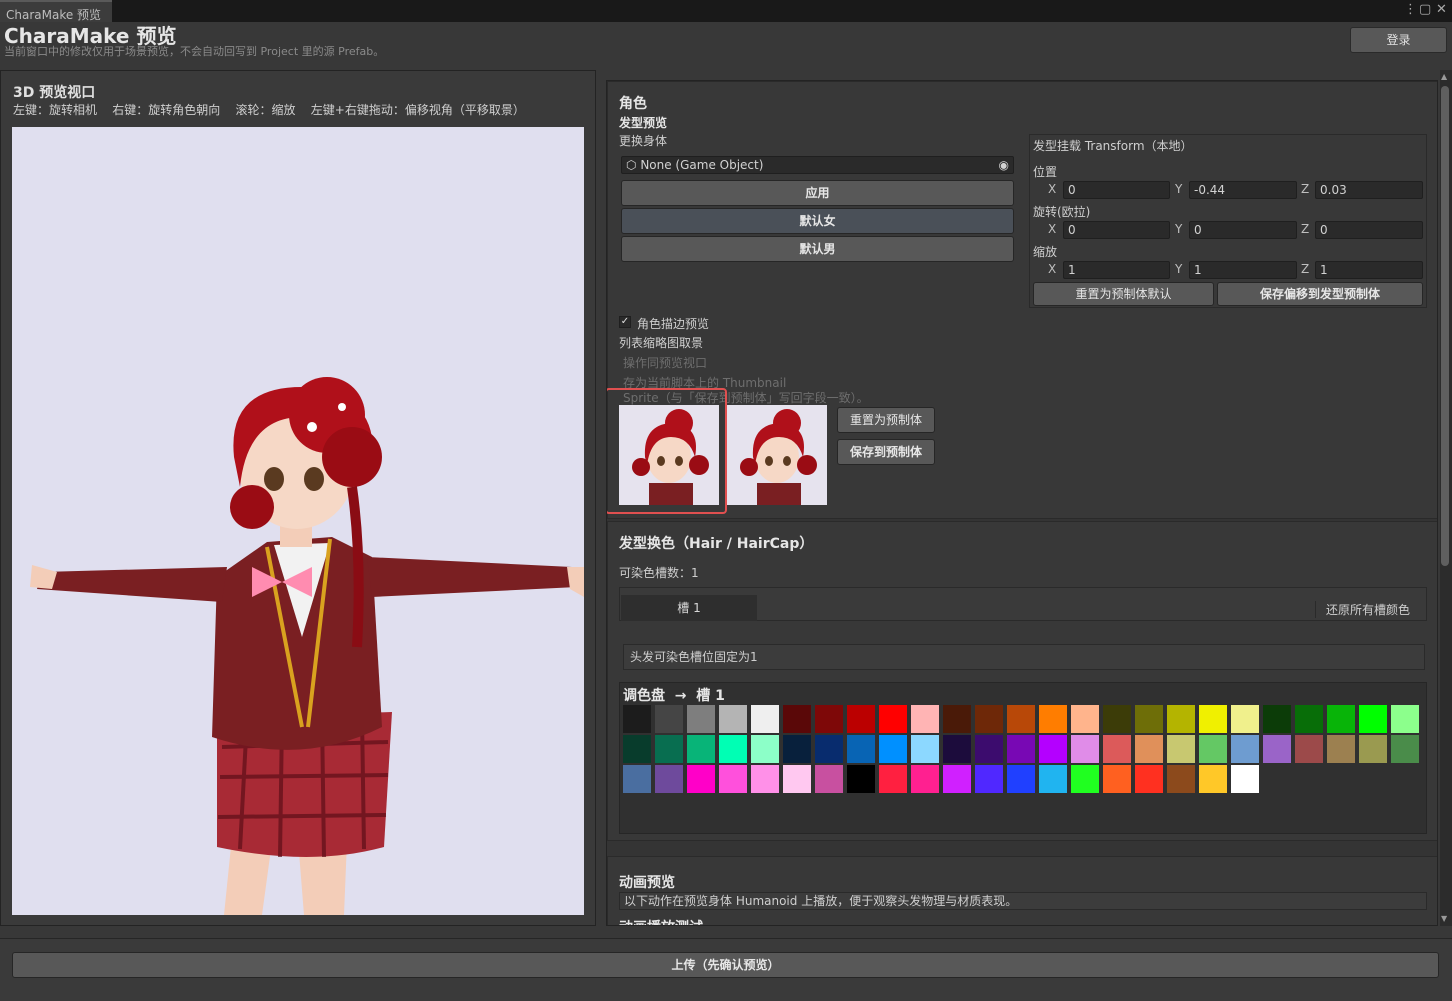  What do you see at coordinates (1243, 190) in the screenshot?
I see `position-y-field: -0.44` at bounding box center [1243, 190].